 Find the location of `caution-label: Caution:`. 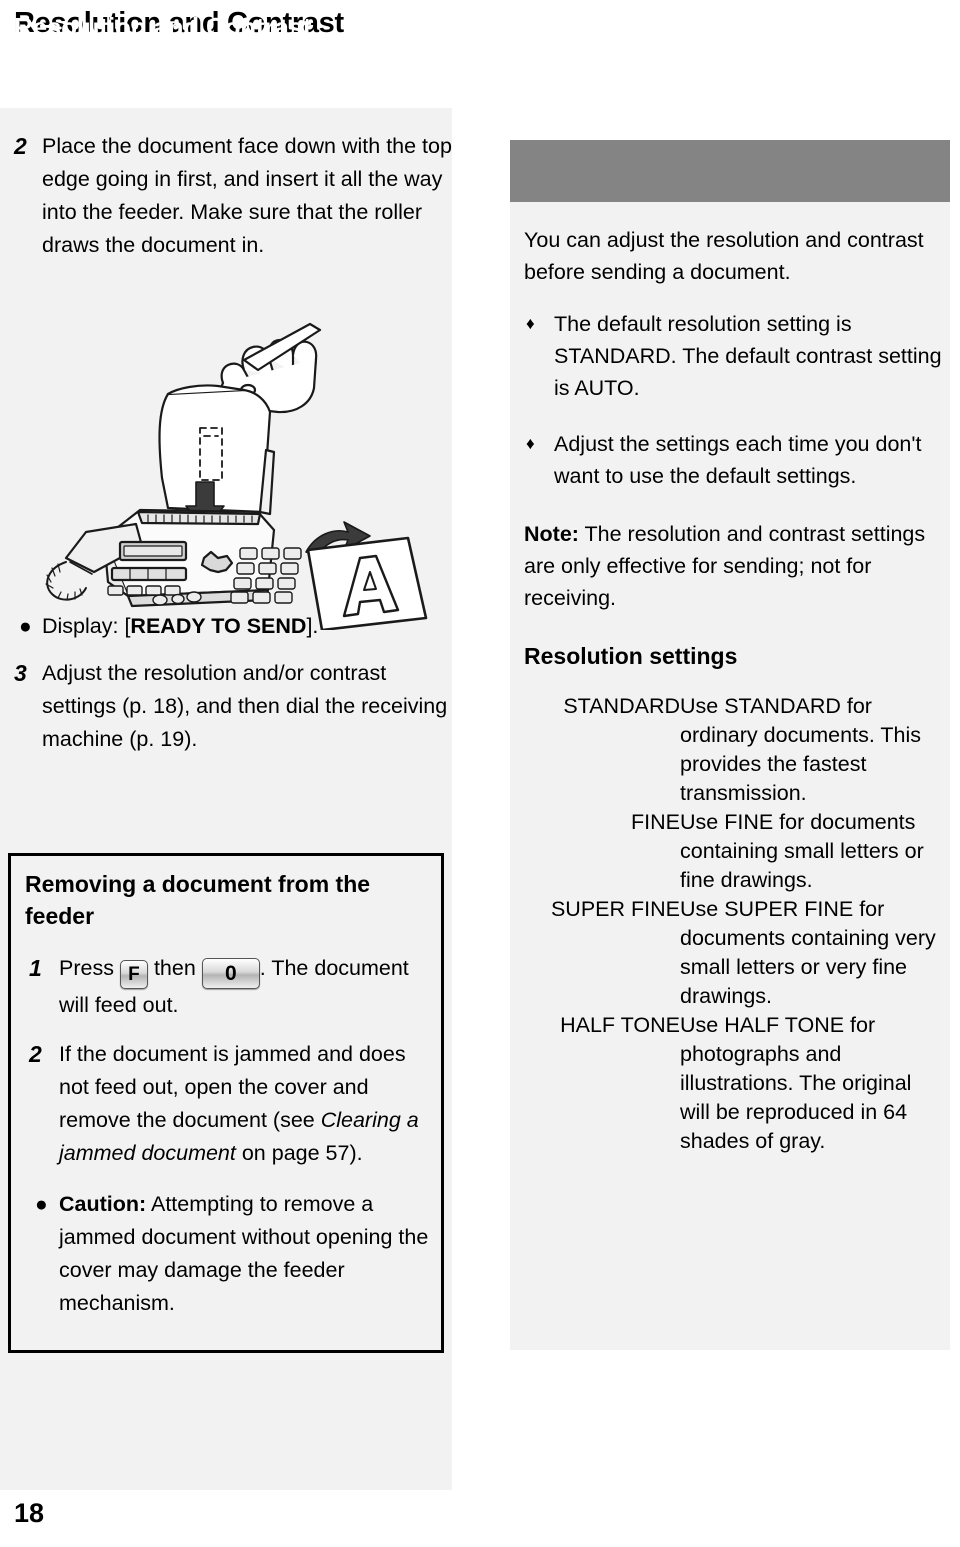

caution-label: Caution: is located at coordinates (103, 1204).